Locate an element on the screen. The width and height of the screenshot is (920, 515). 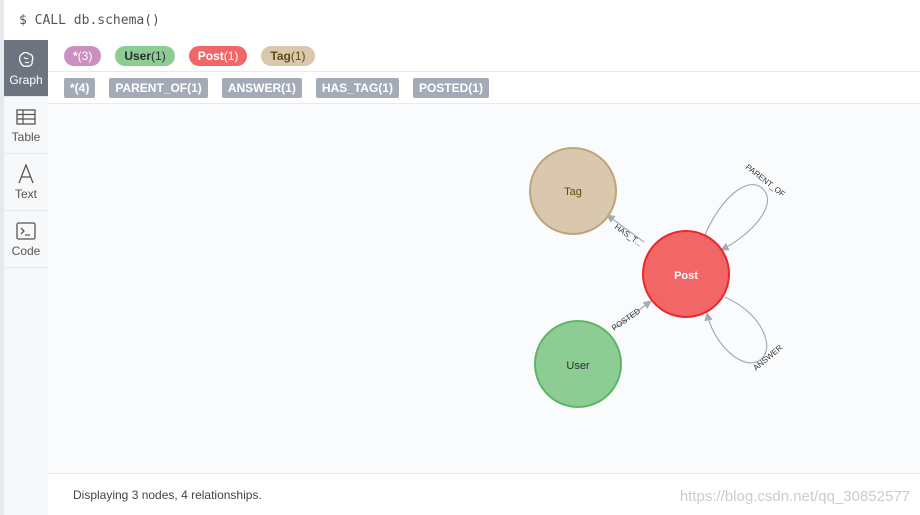
pill-name: Tag is located at coordinates (280, 55).